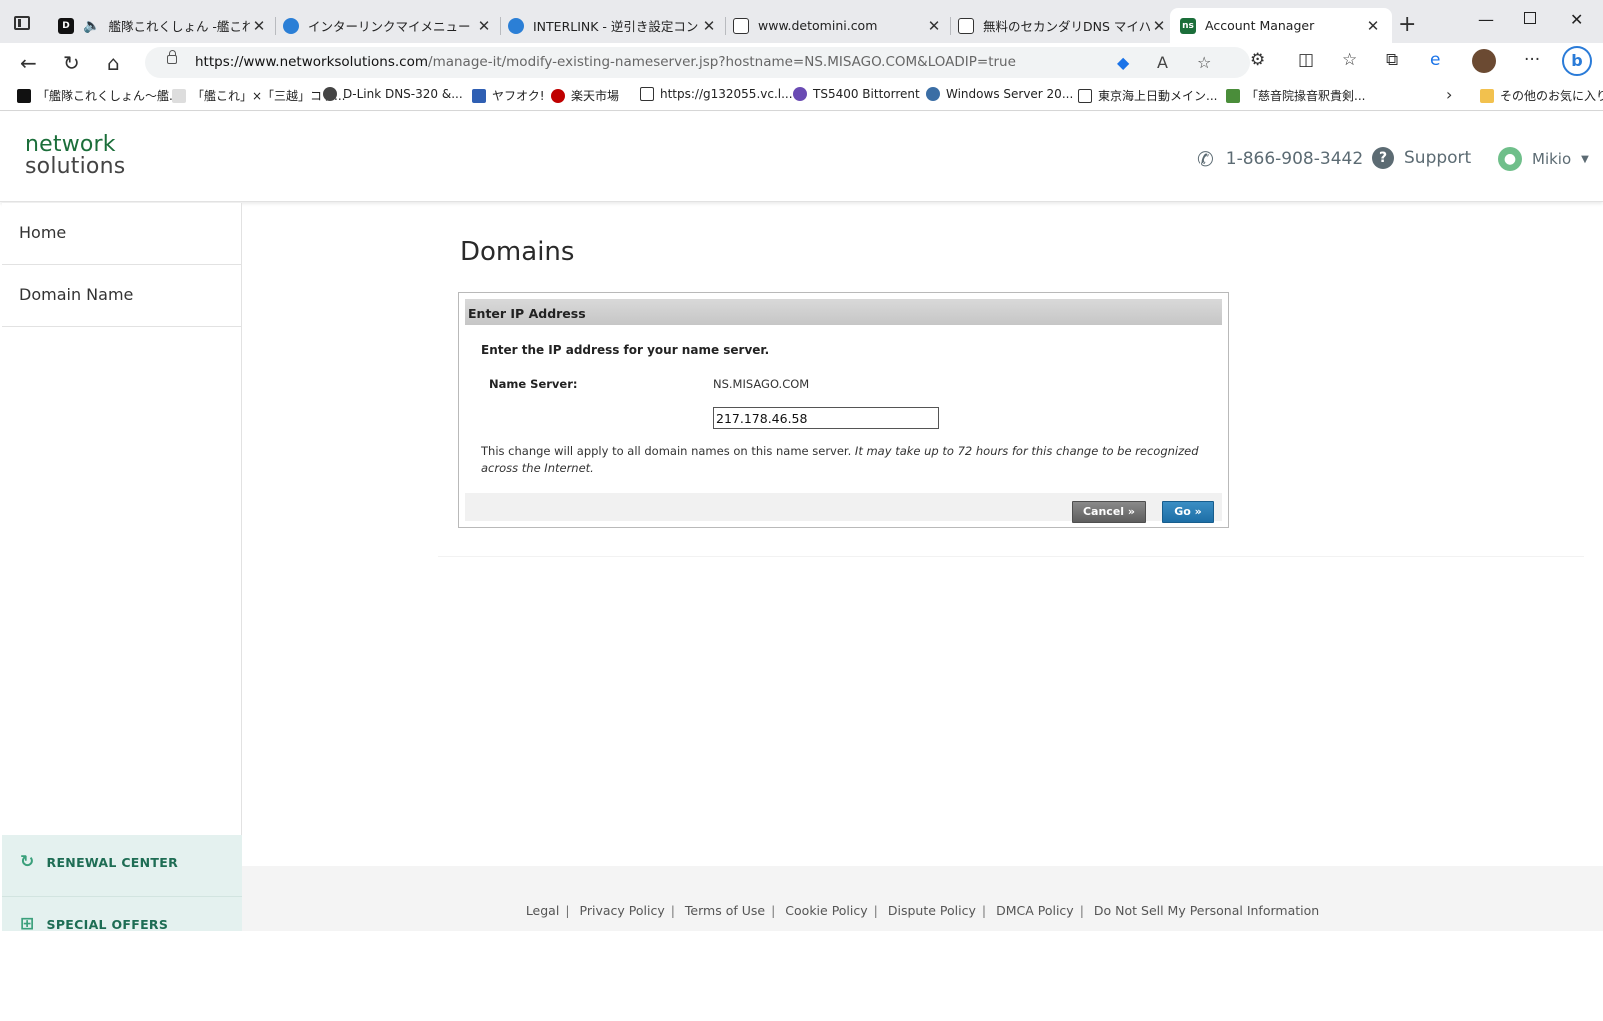  I want to click on tab-title: Account Manager, so click(1260, 25).